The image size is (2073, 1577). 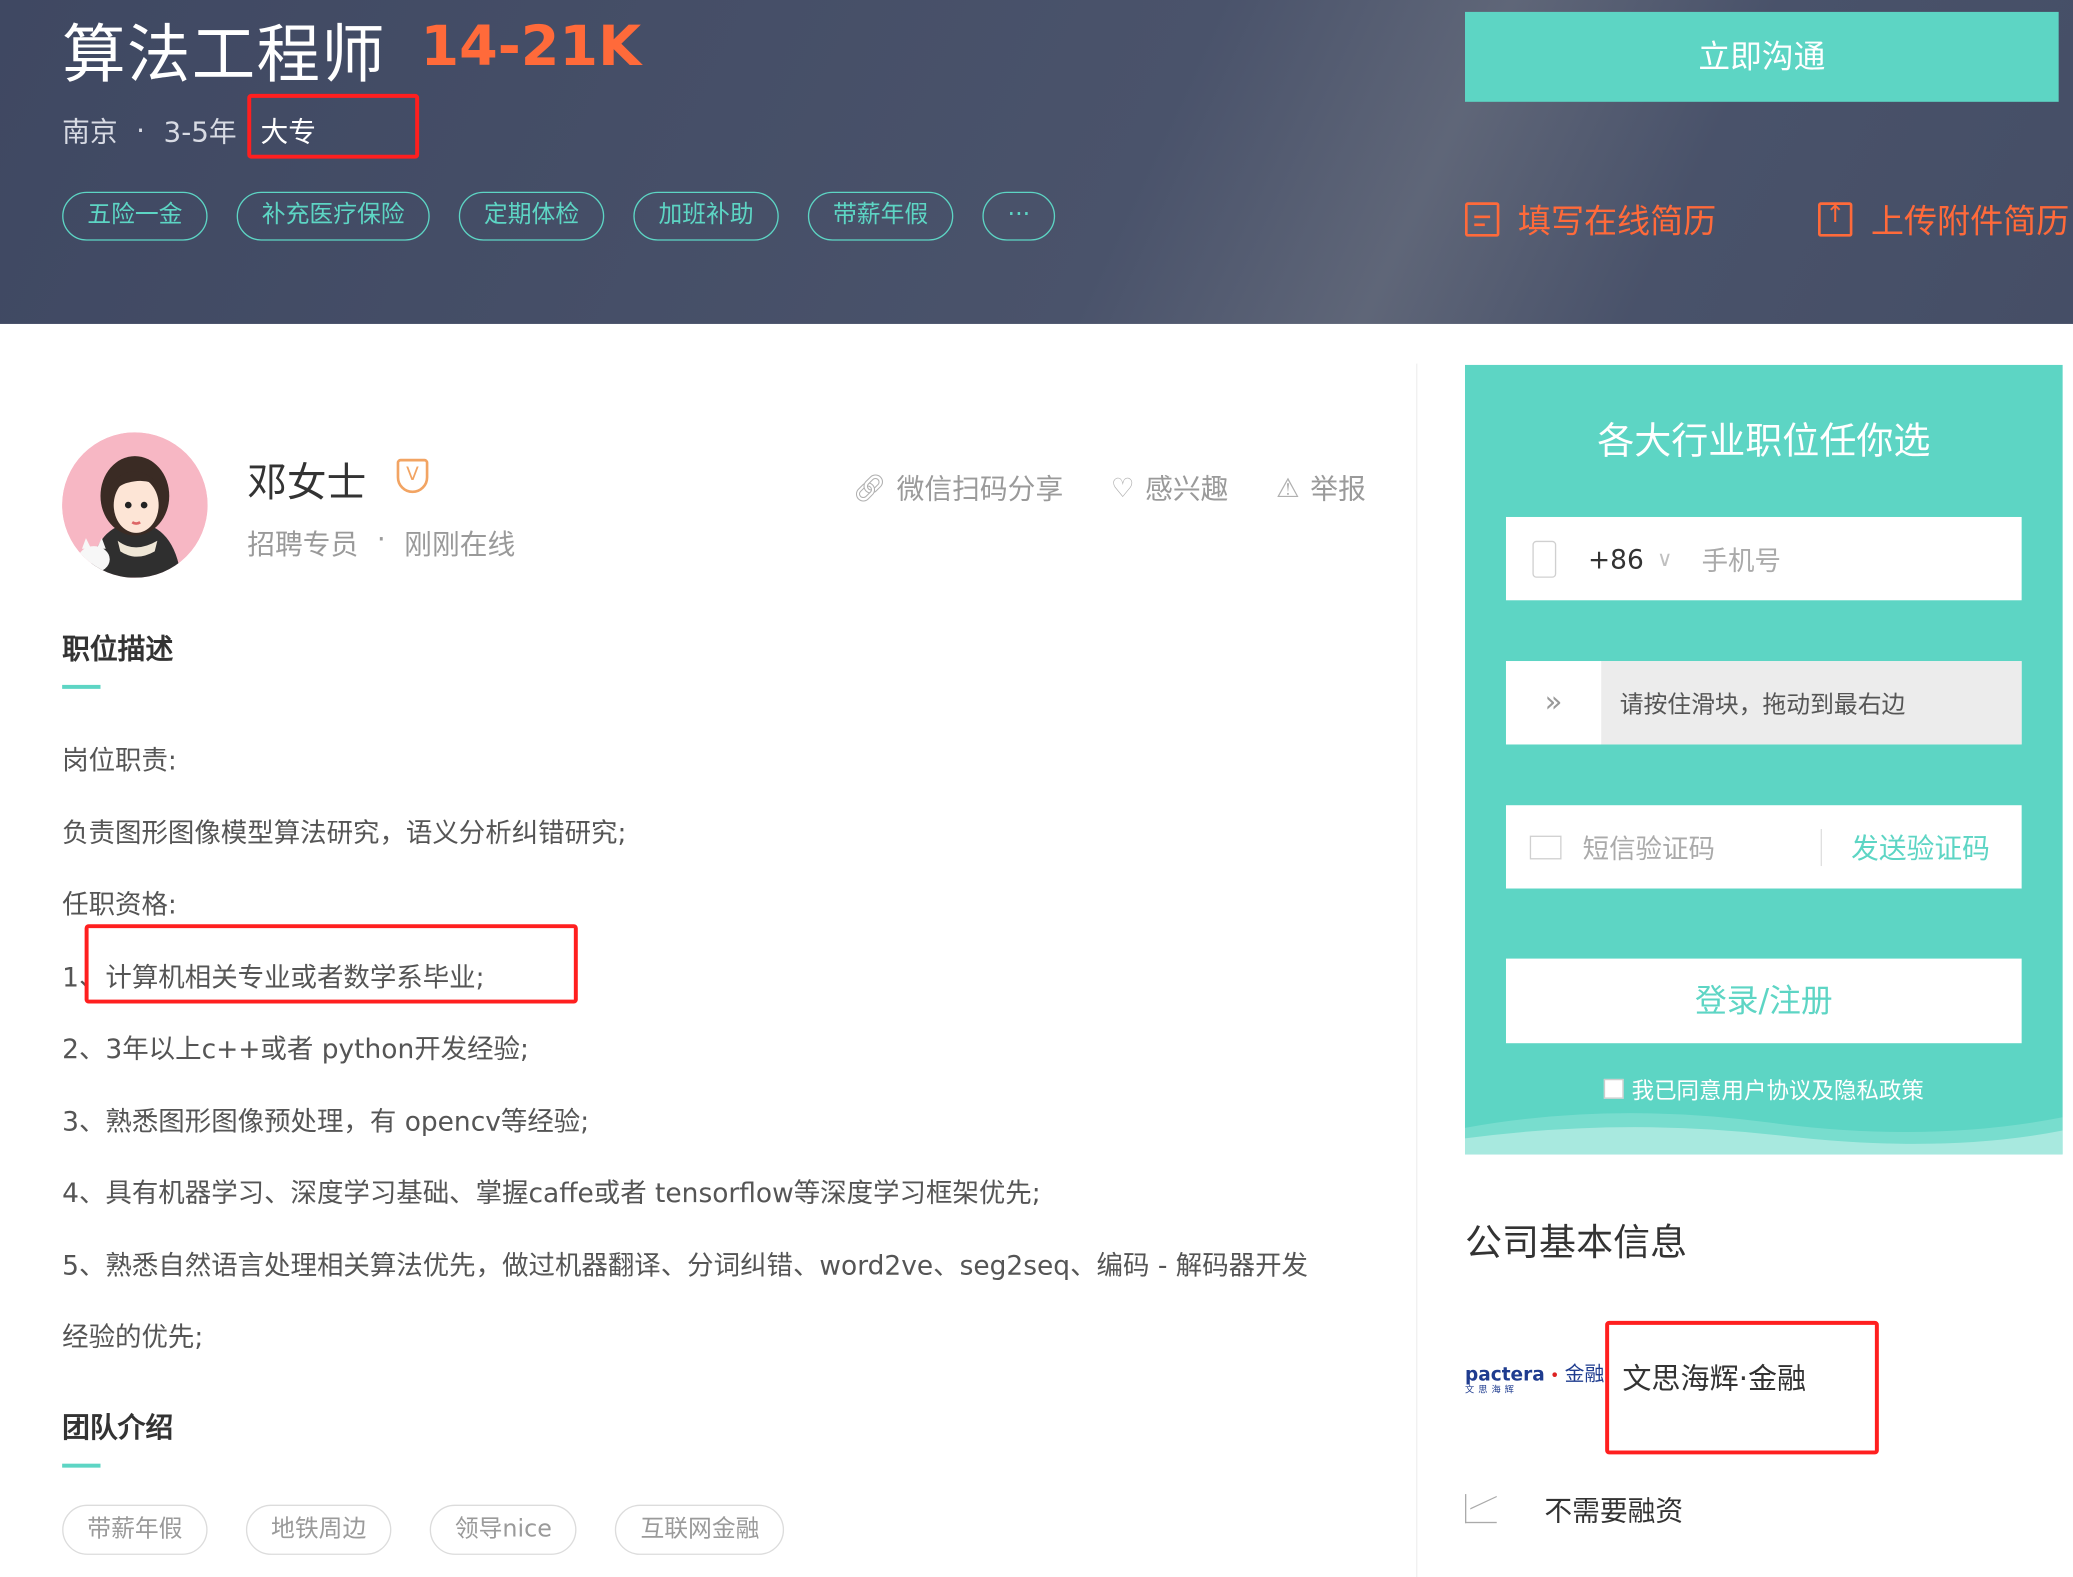 What do you see at coordinates (331, 964) in the screenshot?
I see `highlight-box-major` at bounding box center [331, 964].